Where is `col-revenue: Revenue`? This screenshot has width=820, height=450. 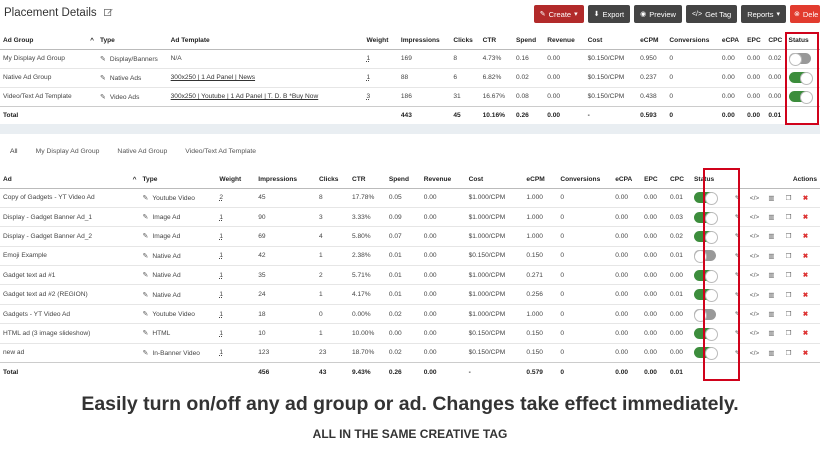
col-revenue: Revenue is located at coordinates (443, 180).